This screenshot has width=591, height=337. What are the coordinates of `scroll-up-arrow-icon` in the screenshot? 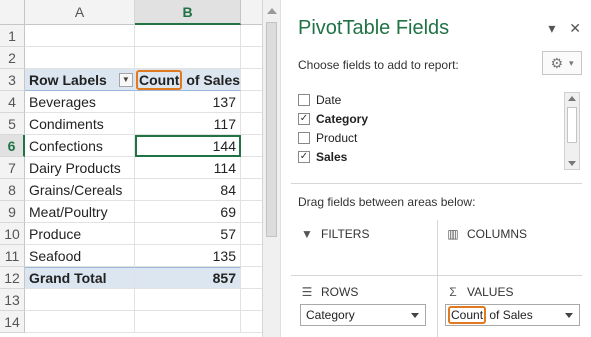 It's located at (272, 11).